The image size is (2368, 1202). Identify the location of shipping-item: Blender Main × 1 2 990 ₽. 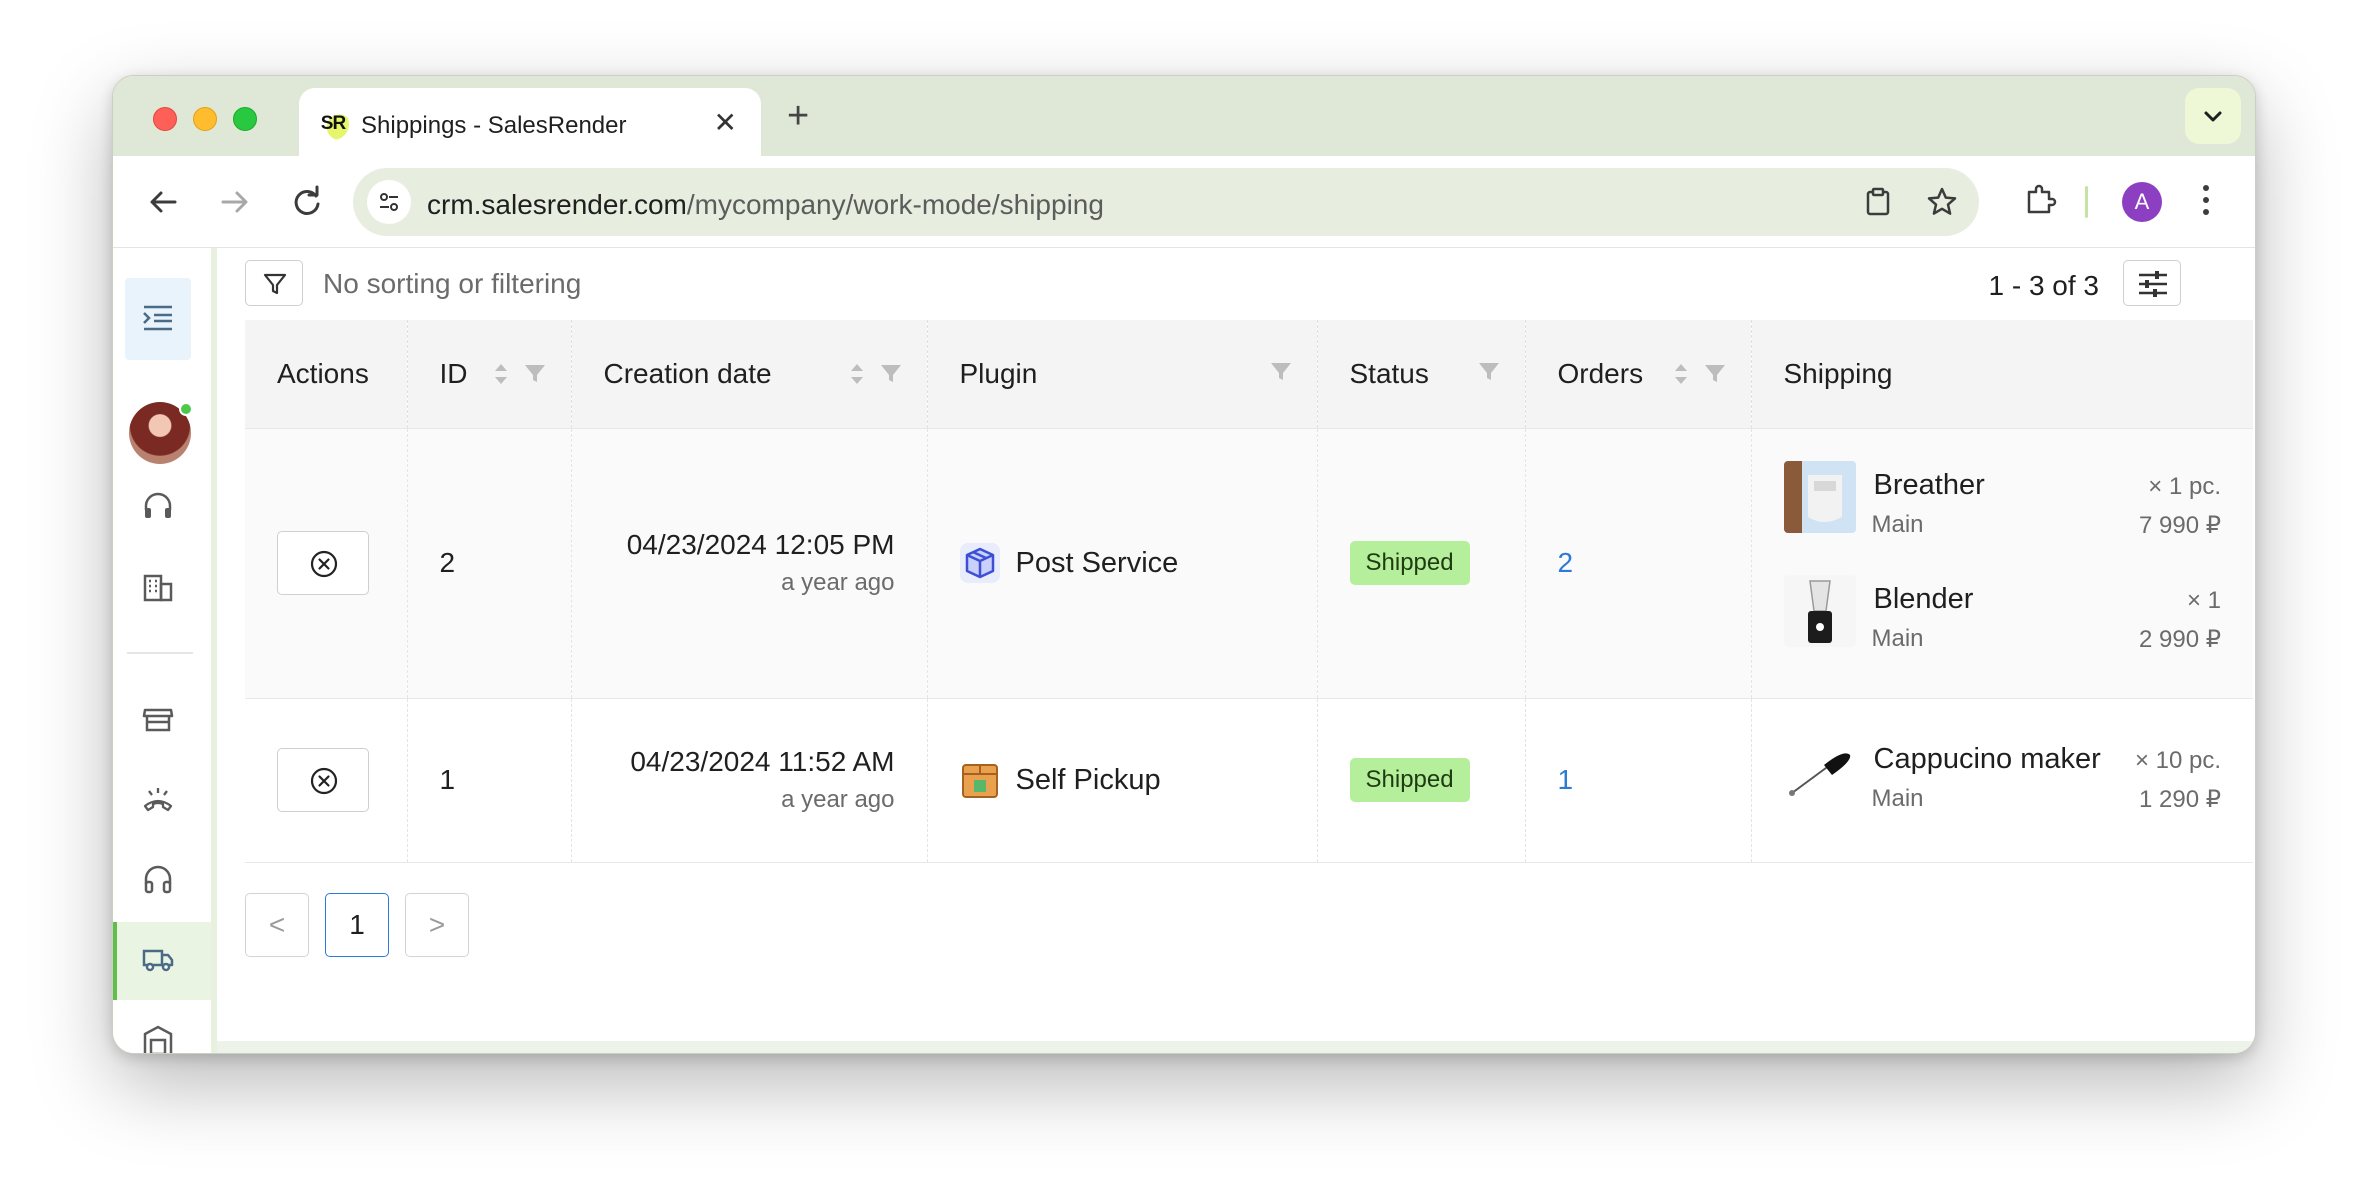
(2002, 620).